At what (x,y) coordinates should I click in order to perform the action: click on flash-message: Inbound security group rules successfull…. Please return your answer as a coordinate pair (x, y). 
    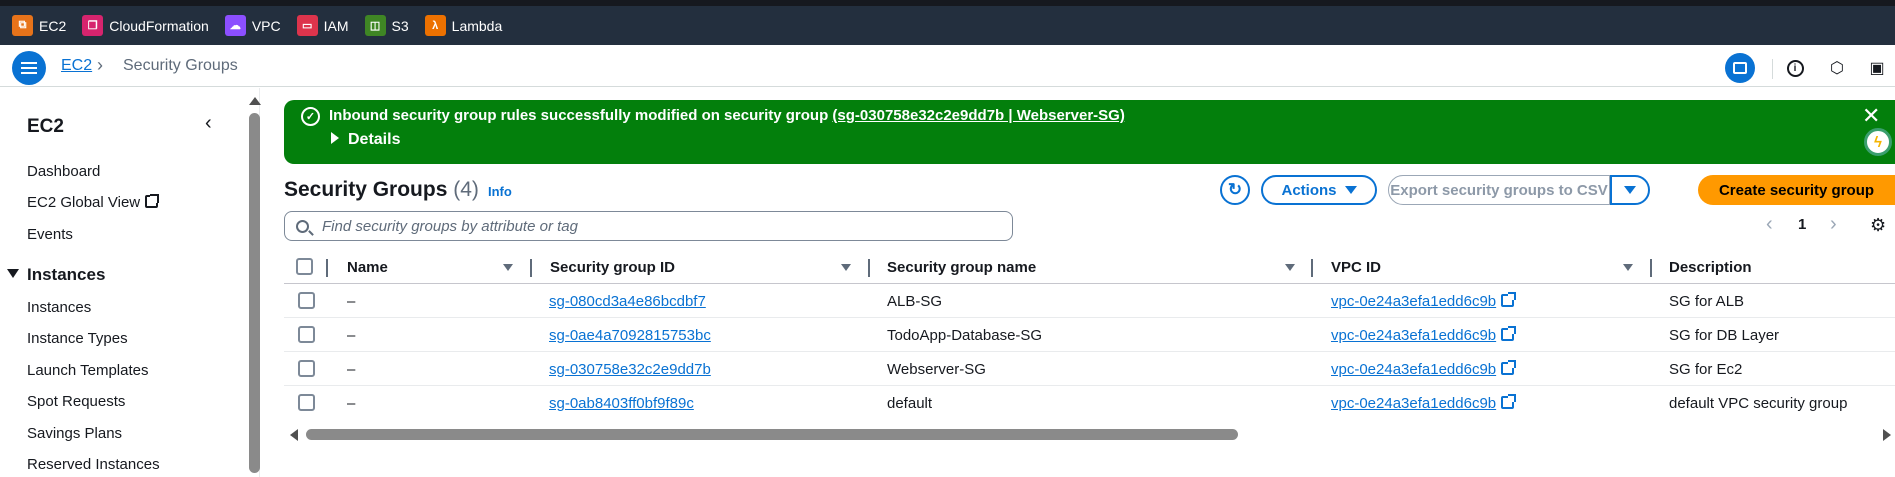
    Looking at the image, I should click on (727, 115).